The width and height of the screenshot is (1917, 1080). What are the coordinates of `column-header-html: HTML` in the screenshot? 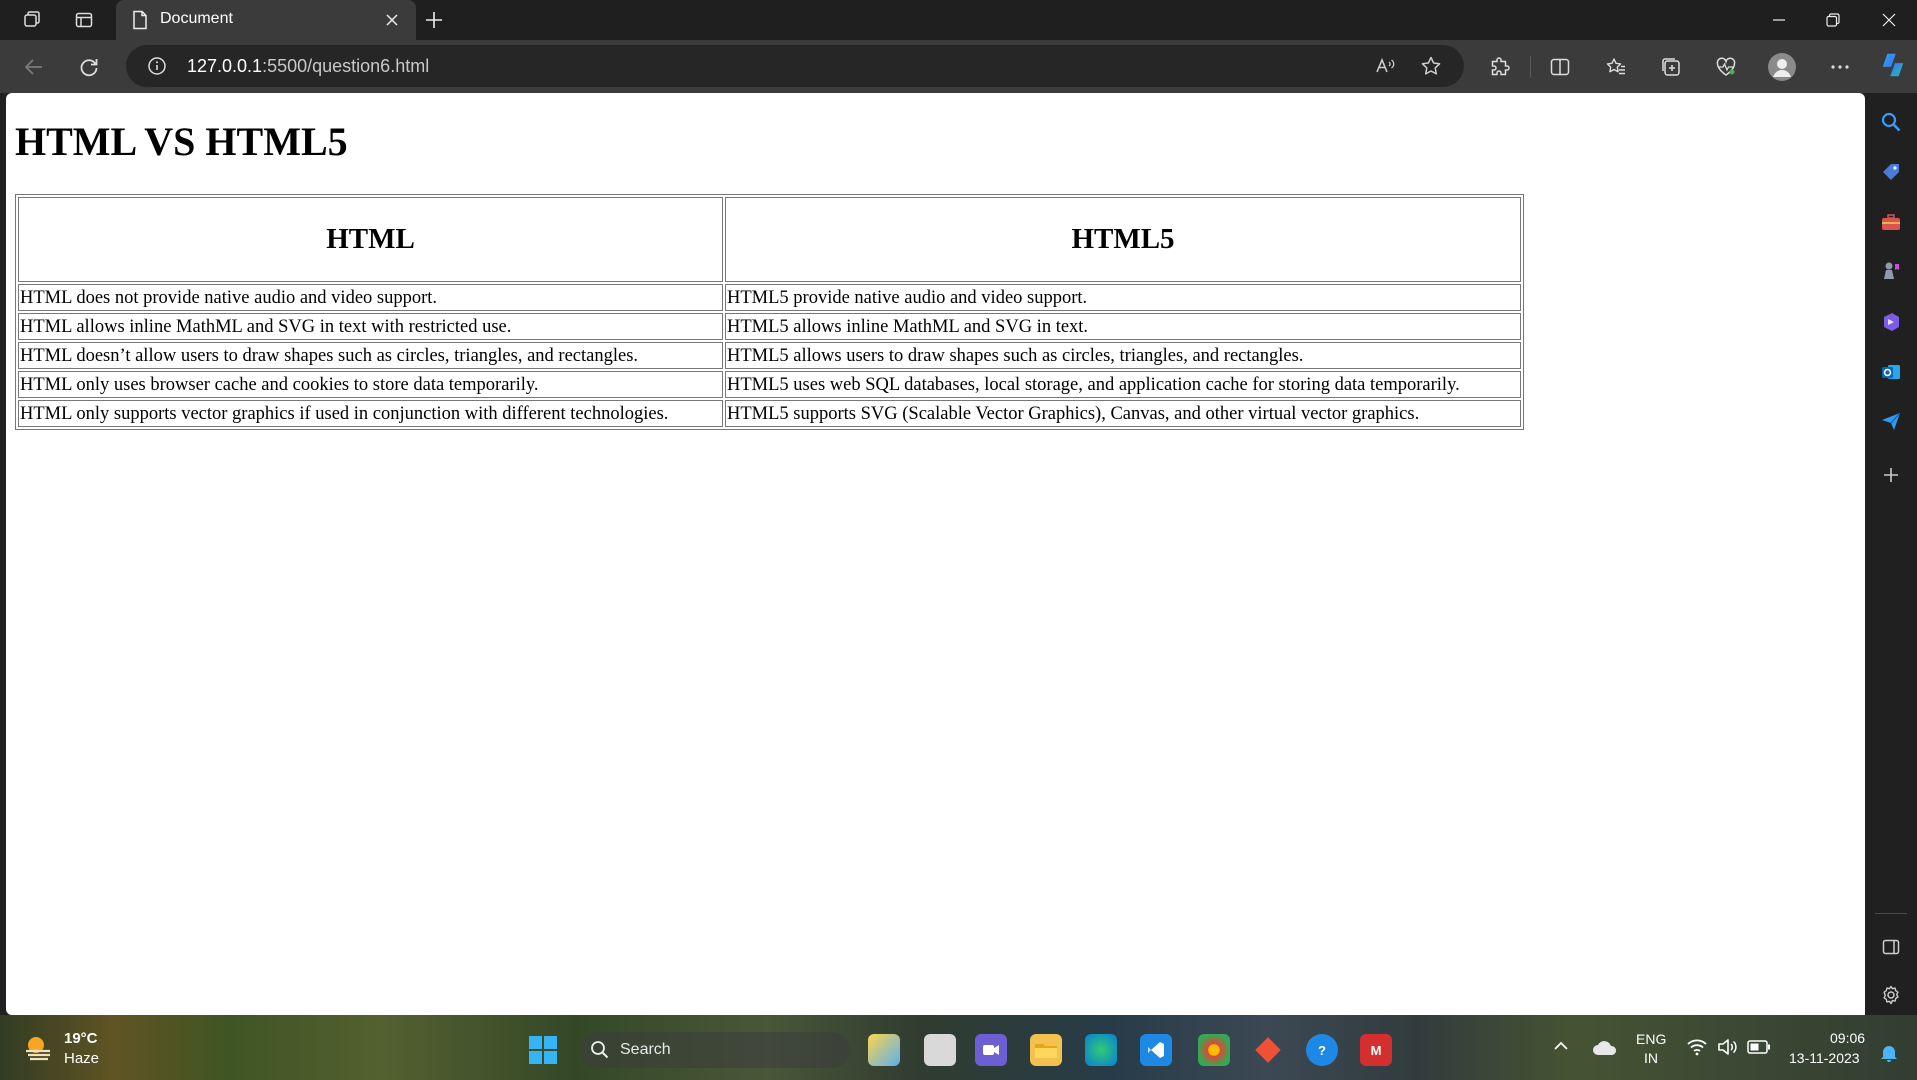 It's located at (370, 239).